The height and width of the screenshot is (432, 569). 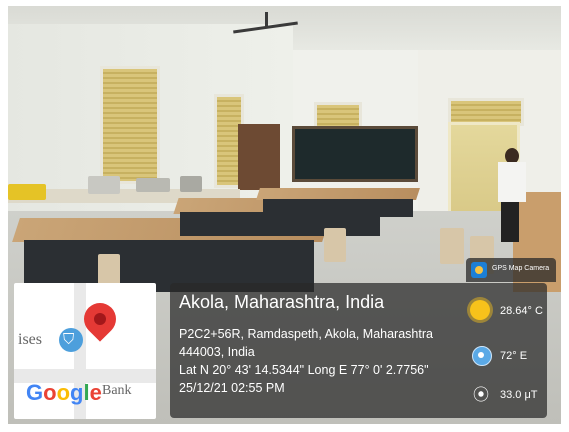 What do you see at coordinates (27, 192) in the screenshot?
I see `instrument-yellow` at bounding box center [27, 192].